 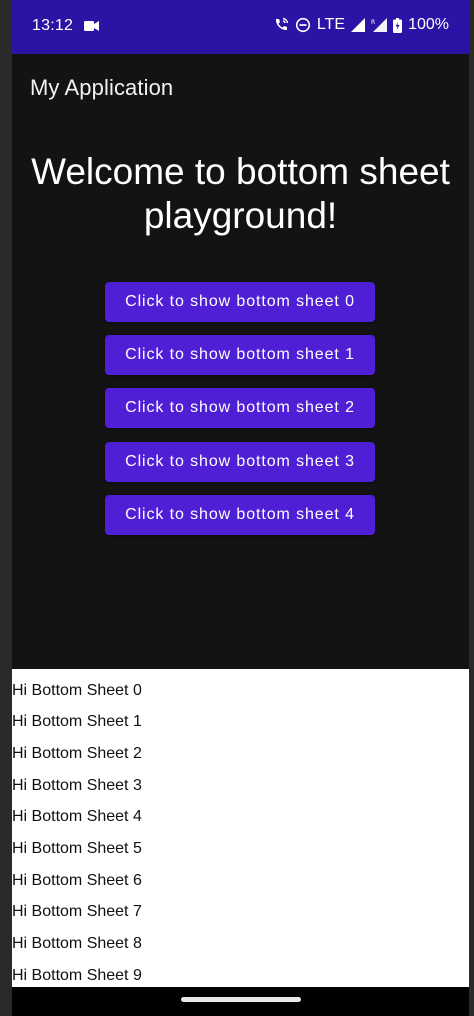 I want to click on show-bottom-sheet-3-button: Click to show bottom sheet 3, so click(x=240, y=462).